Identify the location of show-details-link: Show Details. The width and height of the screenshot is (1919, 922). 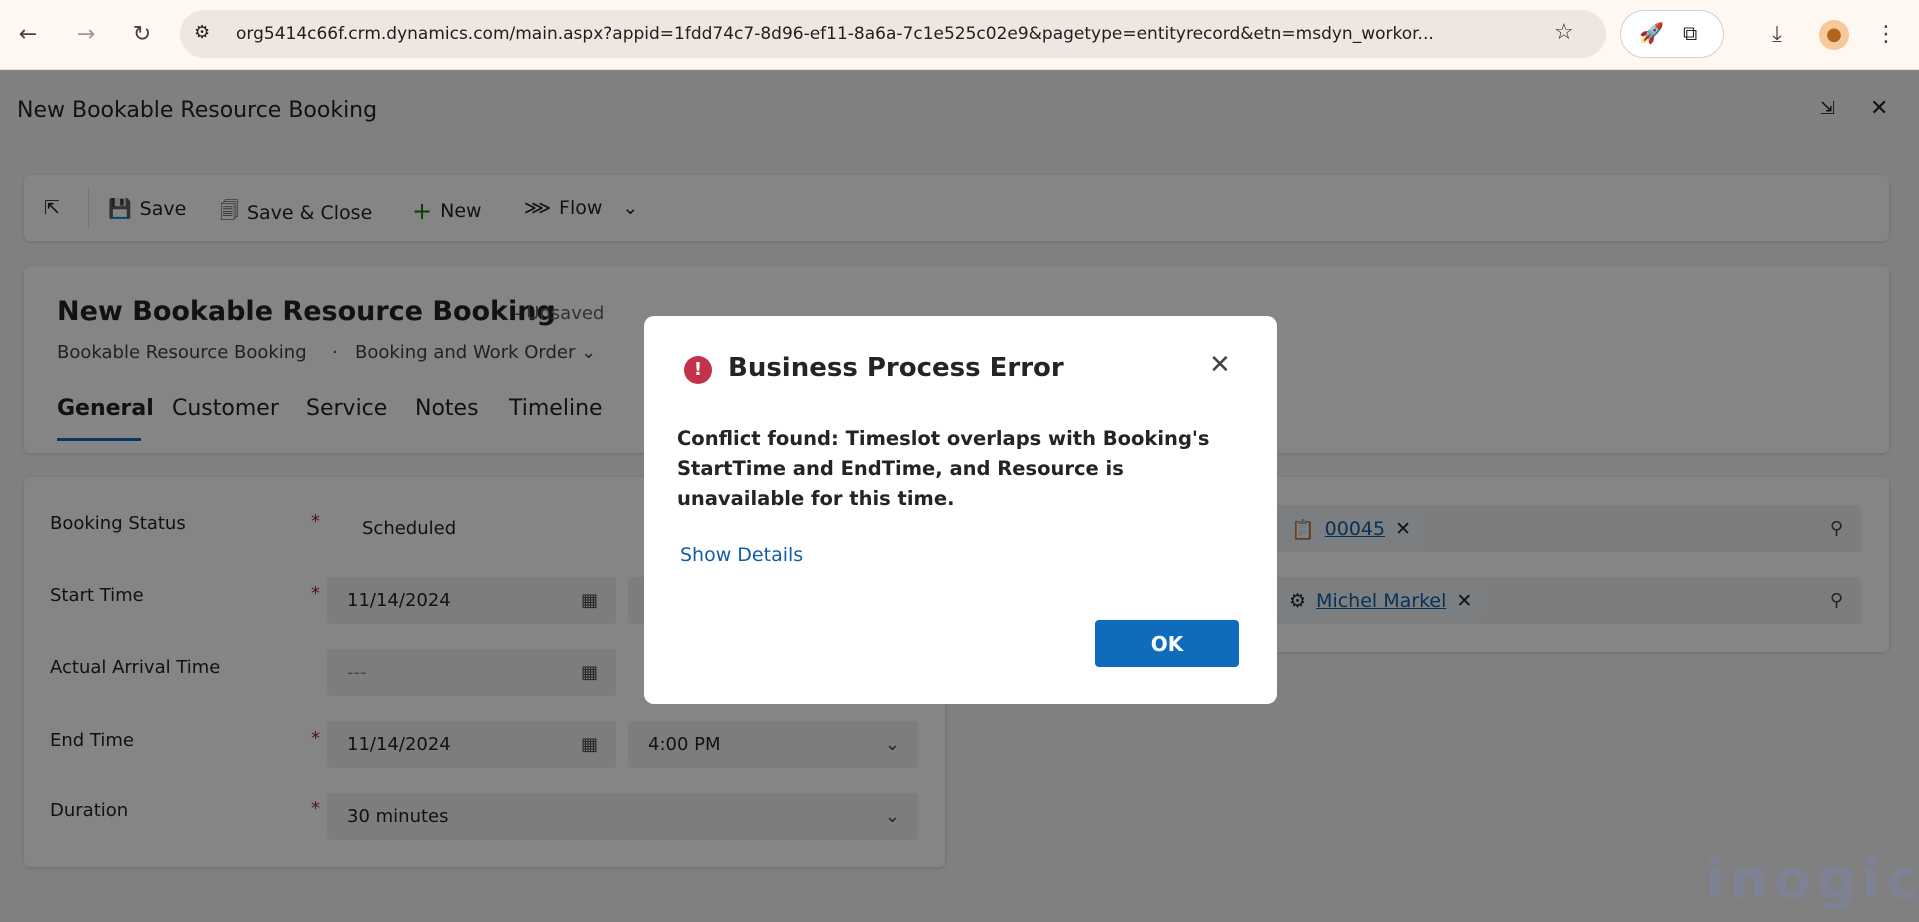
(741, 555).